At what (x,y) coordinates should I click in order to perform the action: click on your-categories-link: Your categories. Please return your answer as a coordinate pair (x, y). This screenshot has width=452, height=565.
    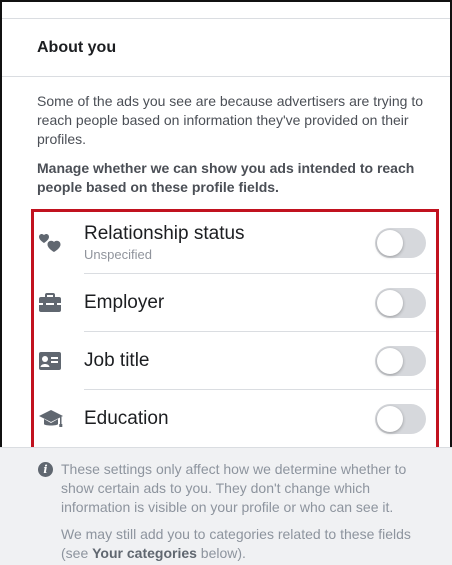
    Looking at the image, I should click on (144, 553).